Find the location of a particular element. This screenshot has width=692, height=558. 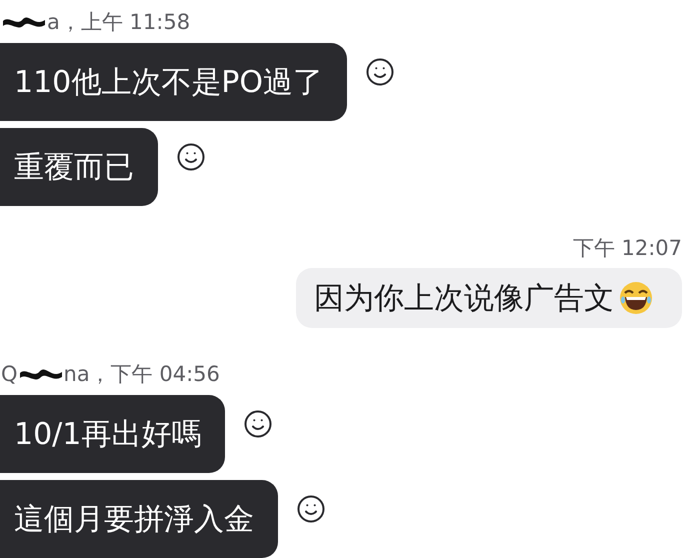

message-time: 下午 12:07 is located at coordinates (627, 248).